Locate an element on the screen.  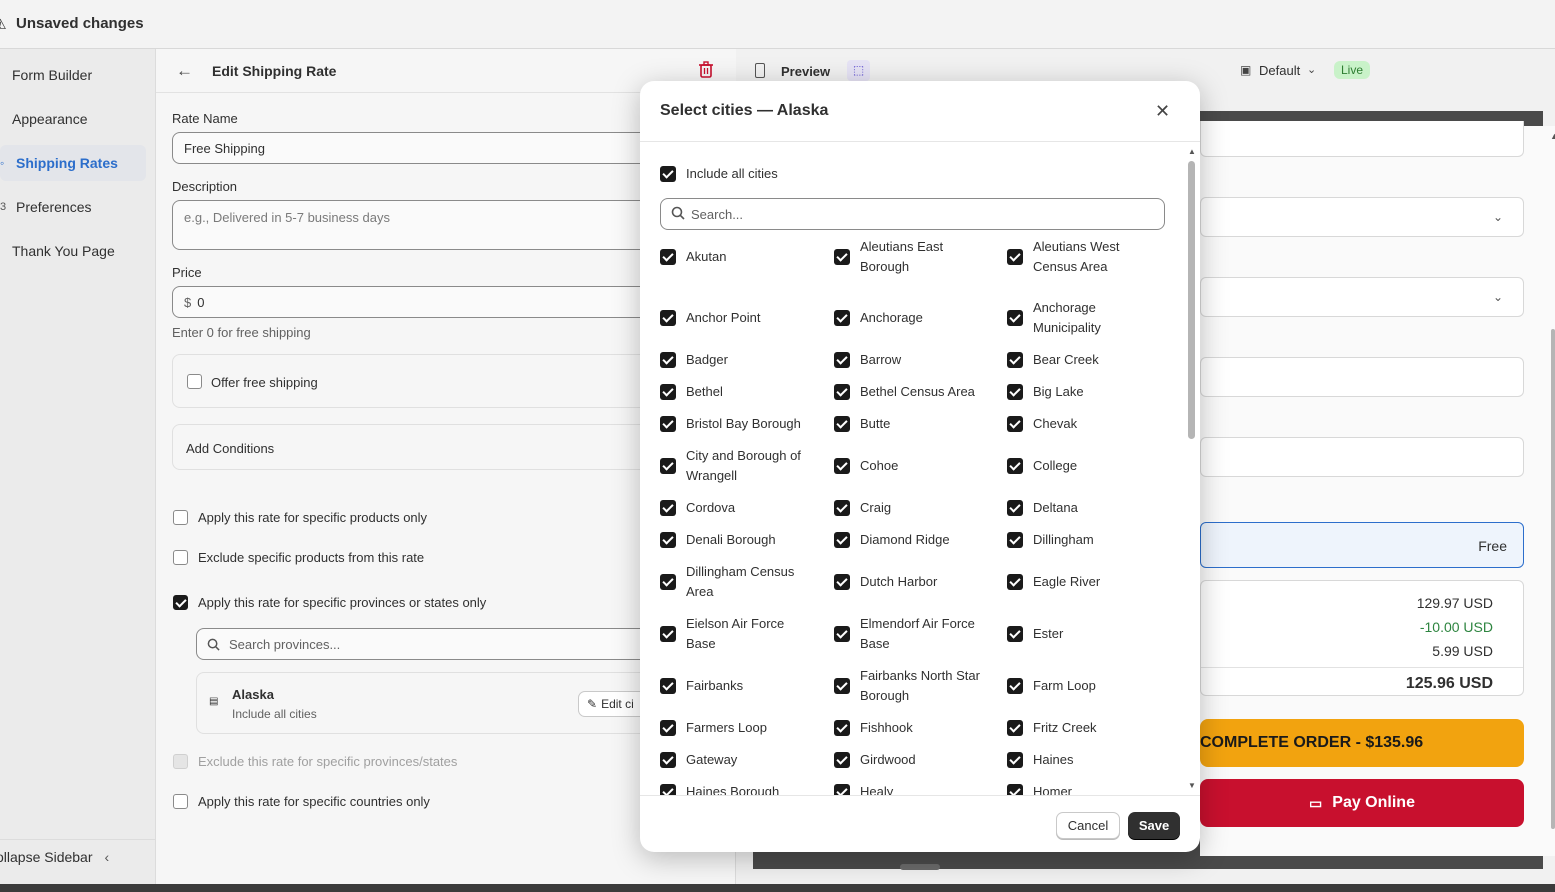
save-button: Save is located at coordinates (1154, 825).